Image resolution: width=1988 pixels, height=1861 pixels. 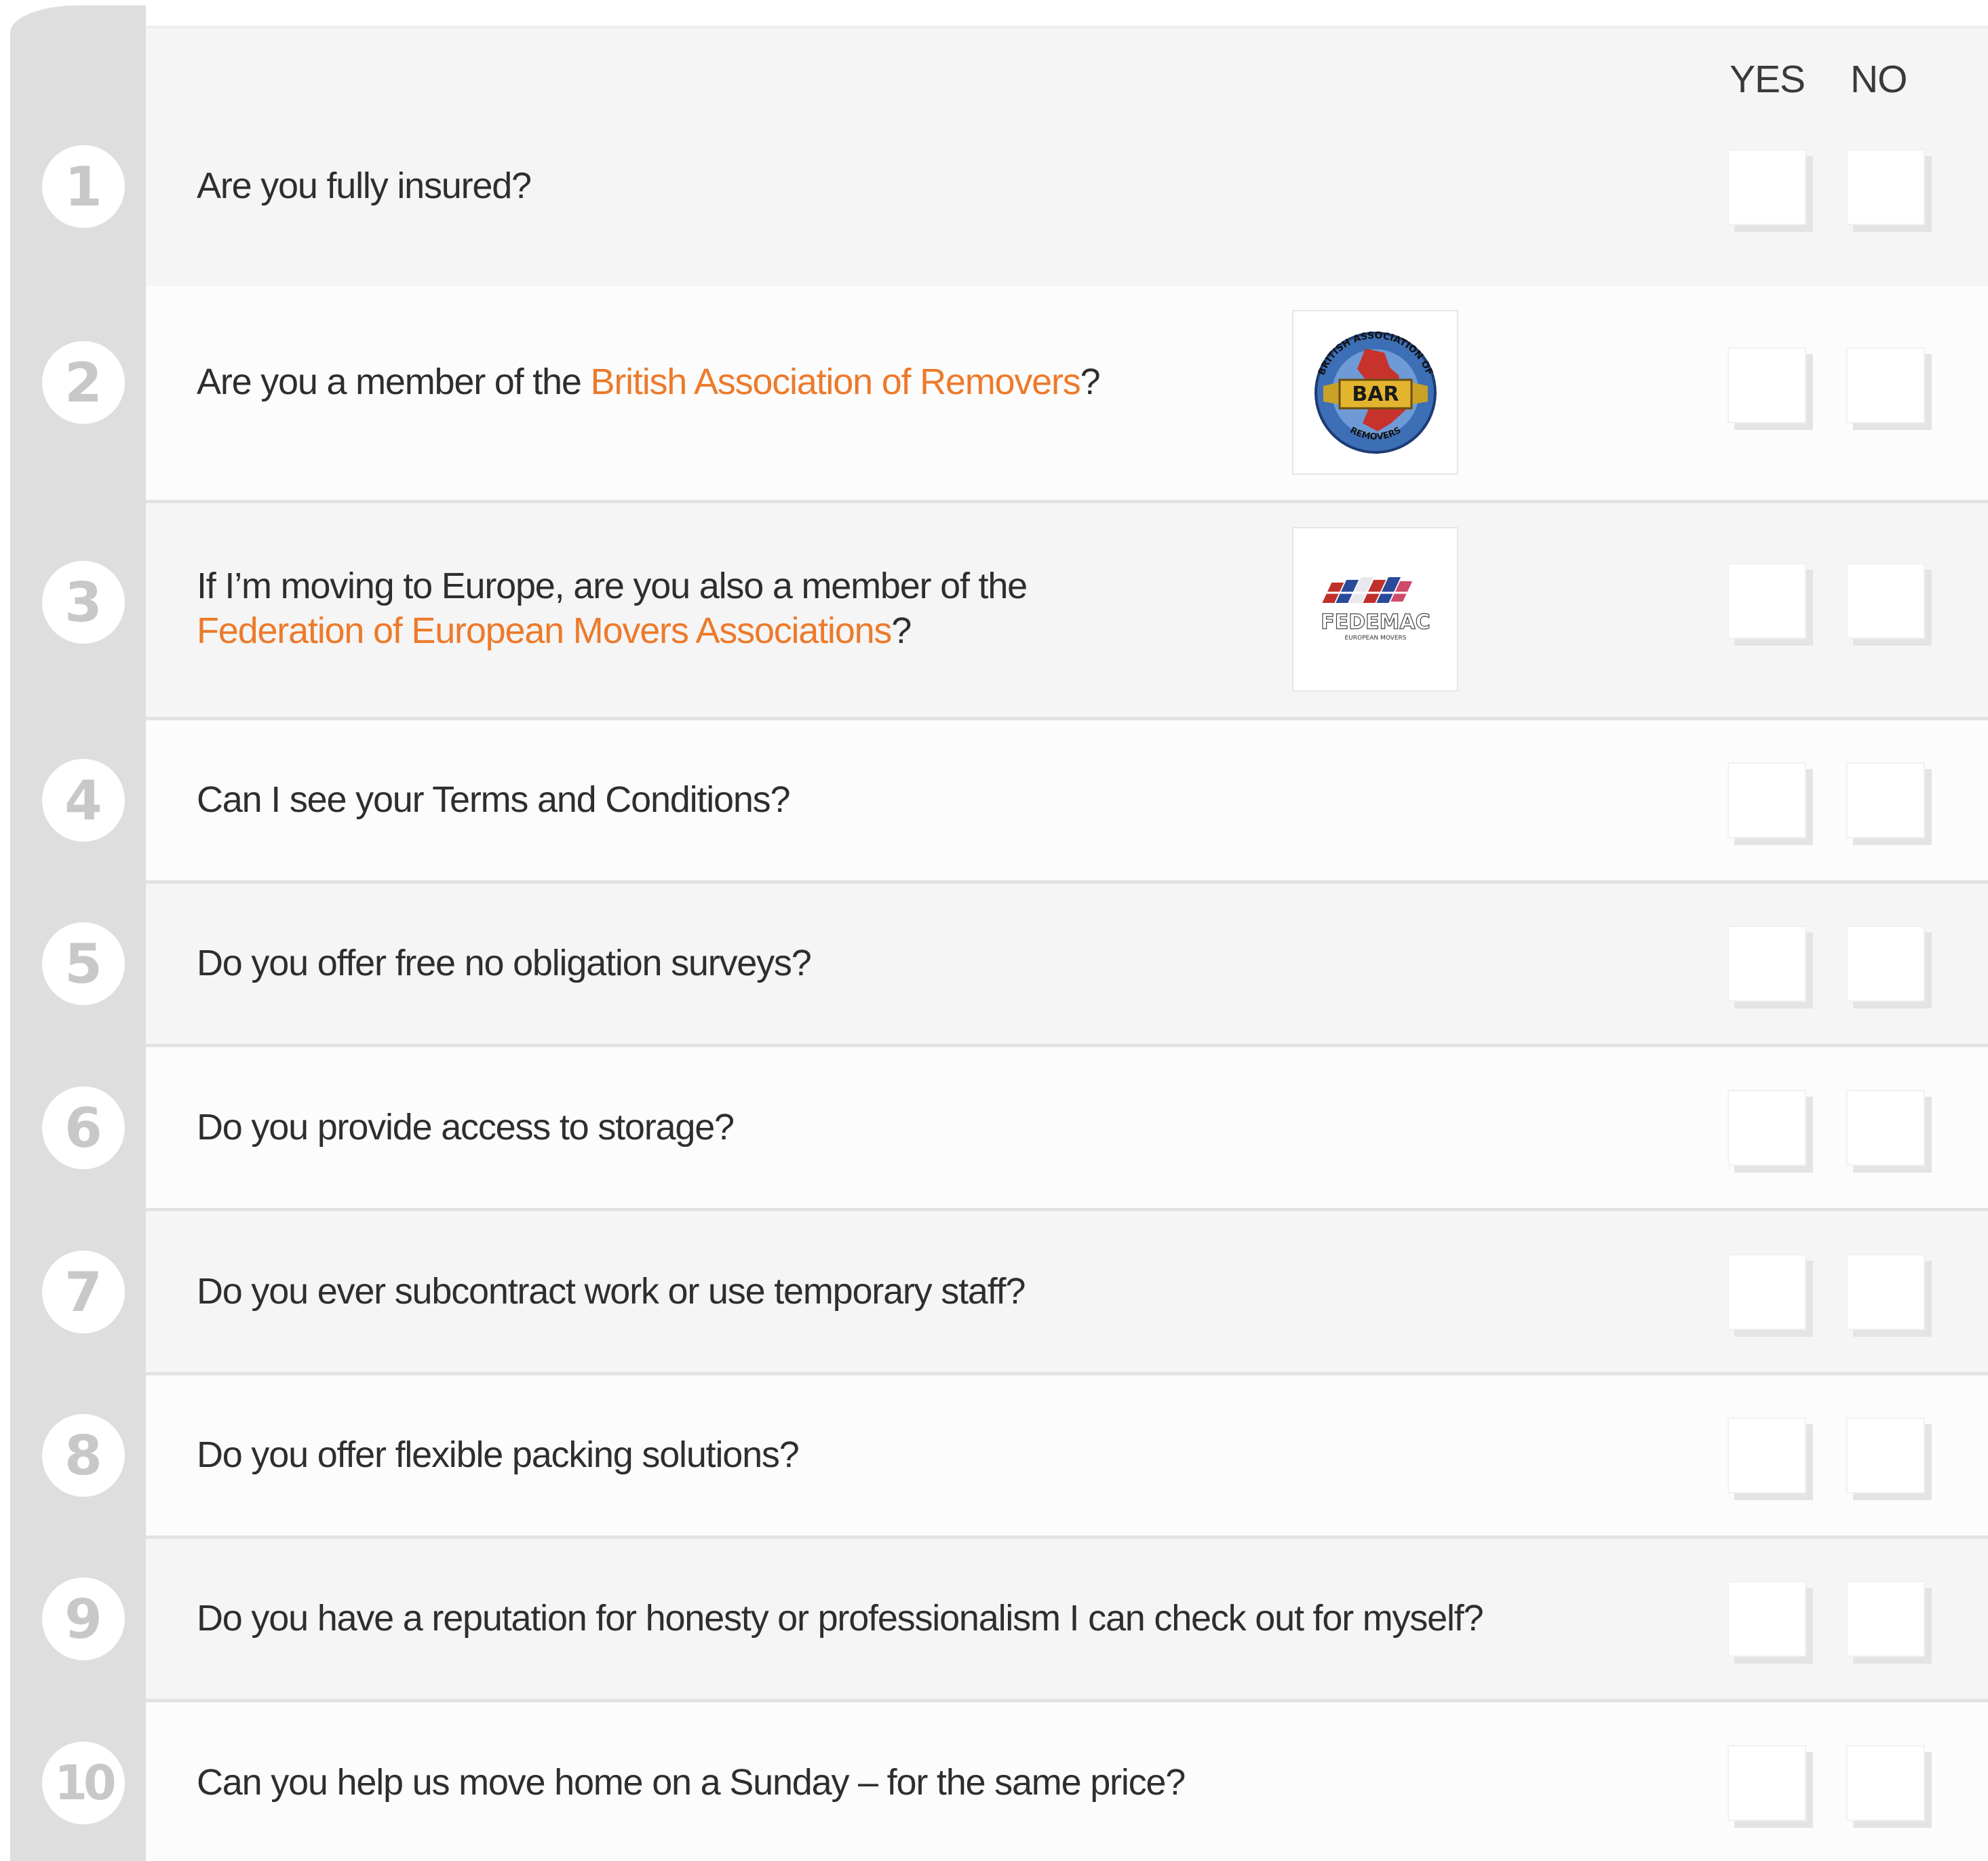 What do you see at coordinates (83, 800) in the screenshot?
I see `question-number-badge: 4` at bounding box center [83, 800].